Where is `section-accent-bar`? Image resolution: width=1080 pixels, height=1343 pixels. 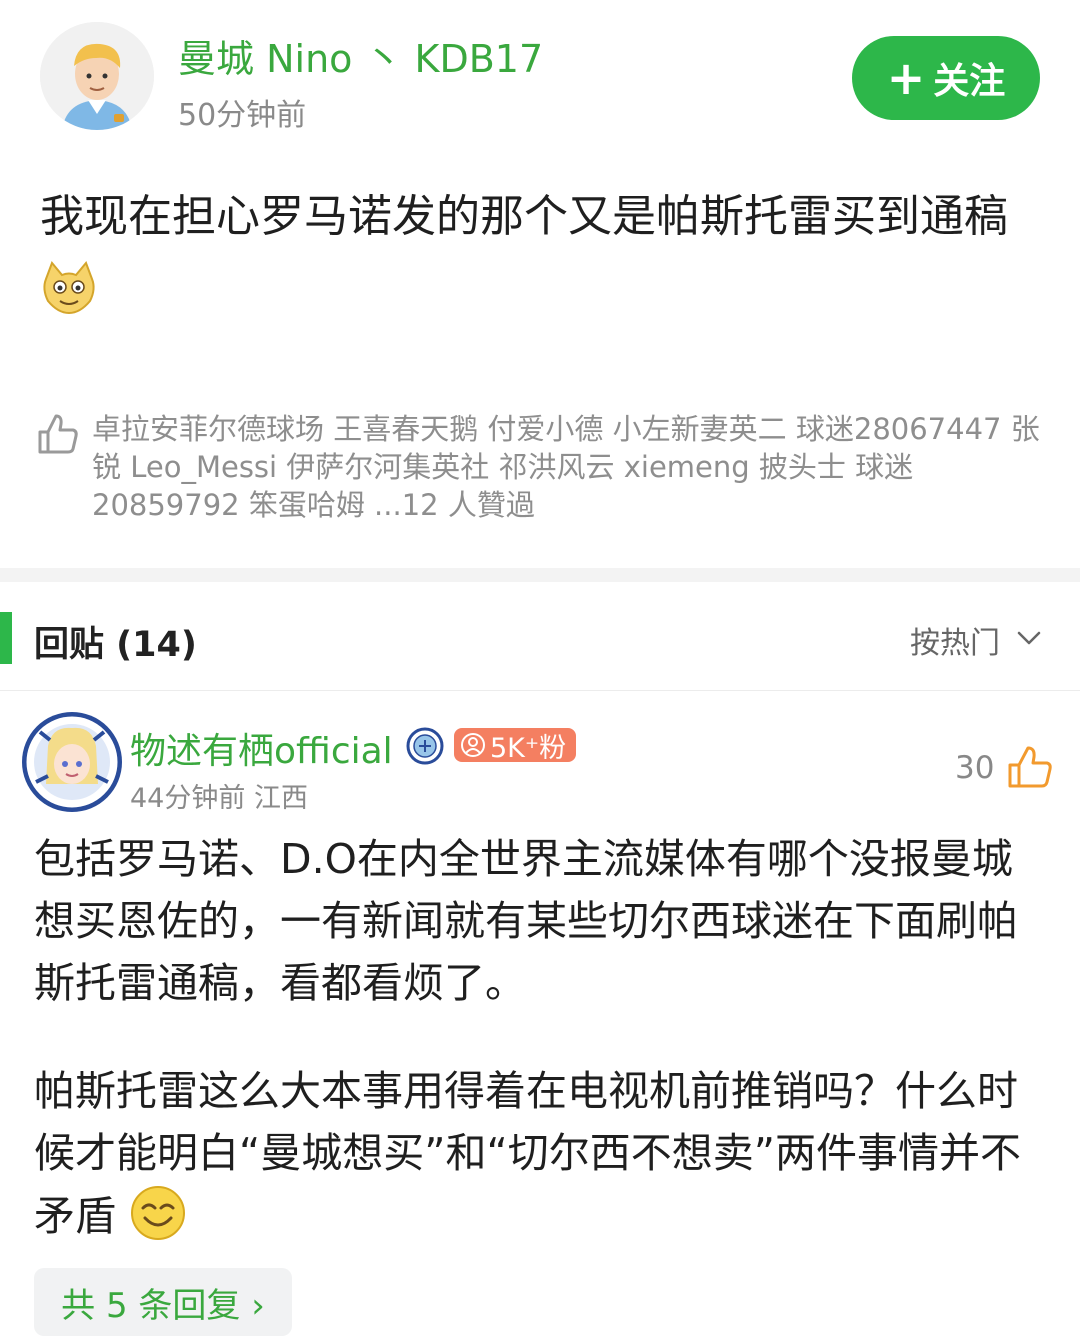
section-accent-bar is located at coordinates (6, 638).